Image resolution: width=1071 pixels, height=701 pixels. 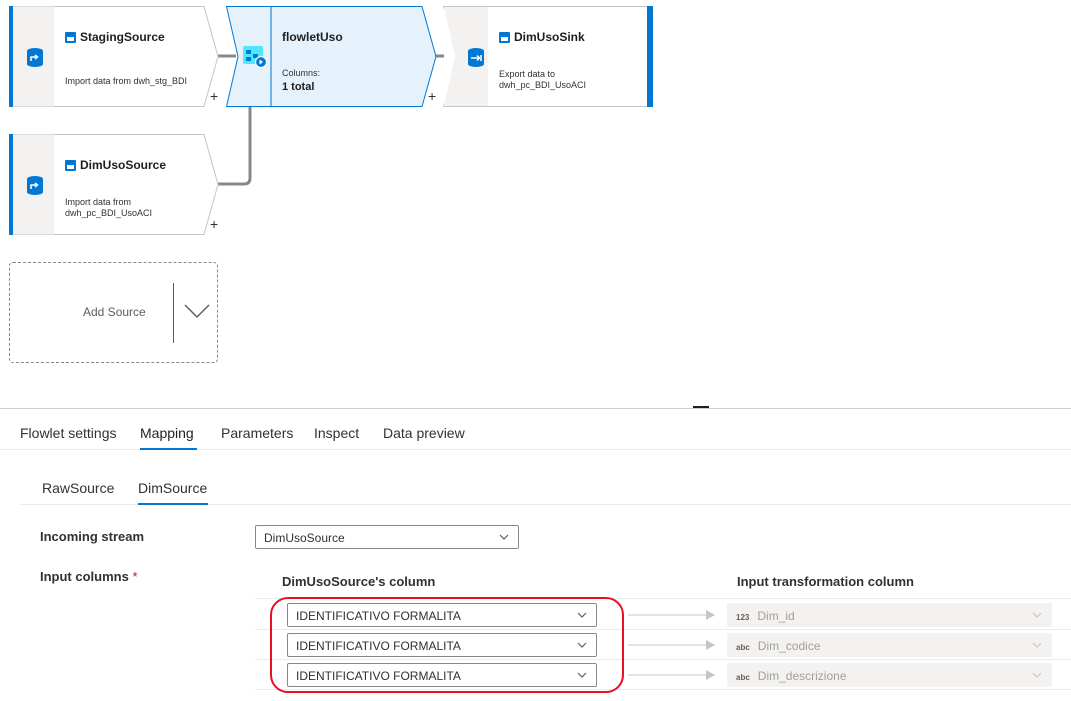 I want to click on node-description: Export data to dwh_pc_BDI_UsoACI, so click(x=542, y=80).